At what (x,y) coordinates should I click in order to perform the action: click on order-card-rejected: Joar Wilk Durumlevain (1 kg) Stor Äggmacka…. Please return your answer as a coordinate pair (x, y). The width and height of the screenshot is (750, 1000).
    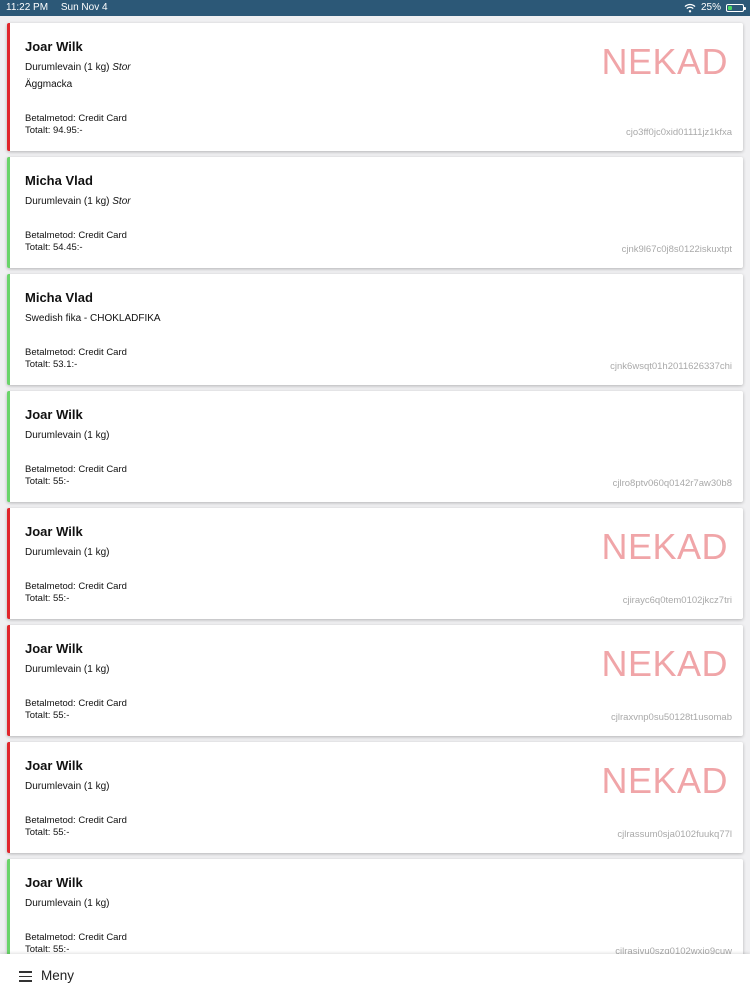
    Looking at the image, I should click on (375, 87).